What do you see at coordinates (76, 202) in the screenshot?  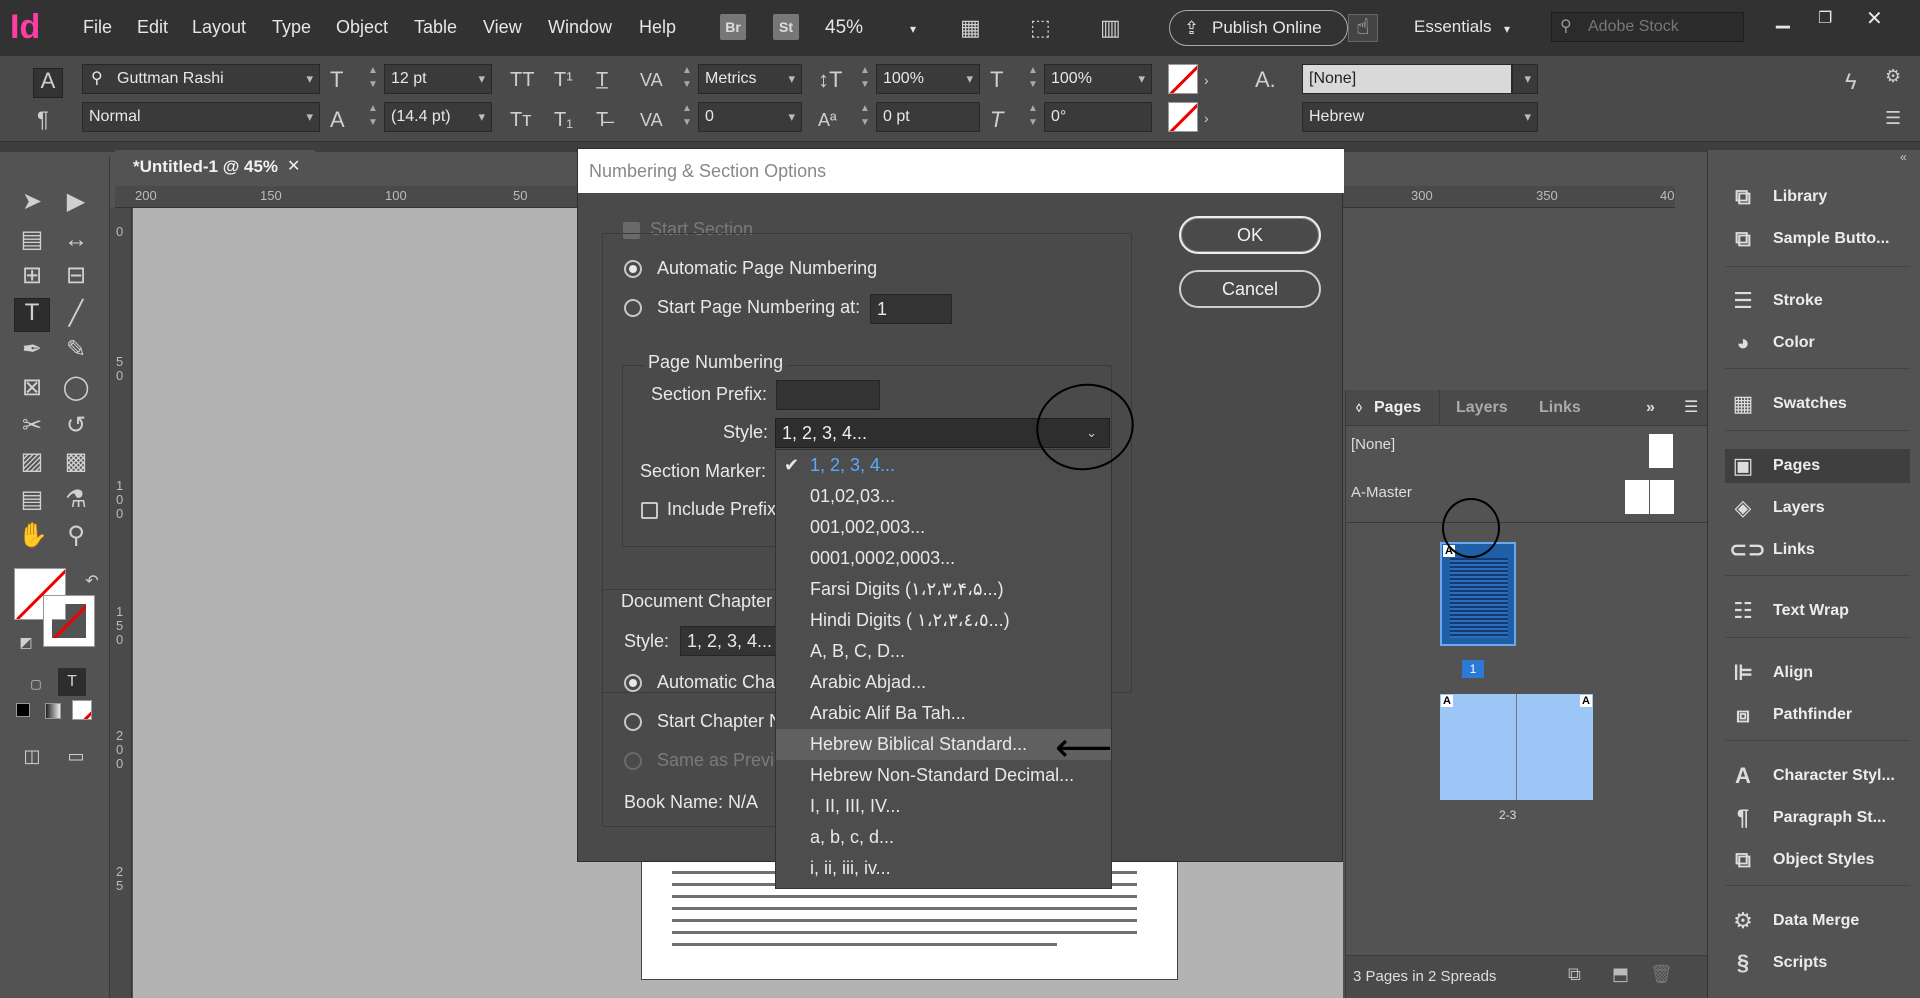 I see `direct-selection-tool-icon: ▶` at bounding box center [76, 202].